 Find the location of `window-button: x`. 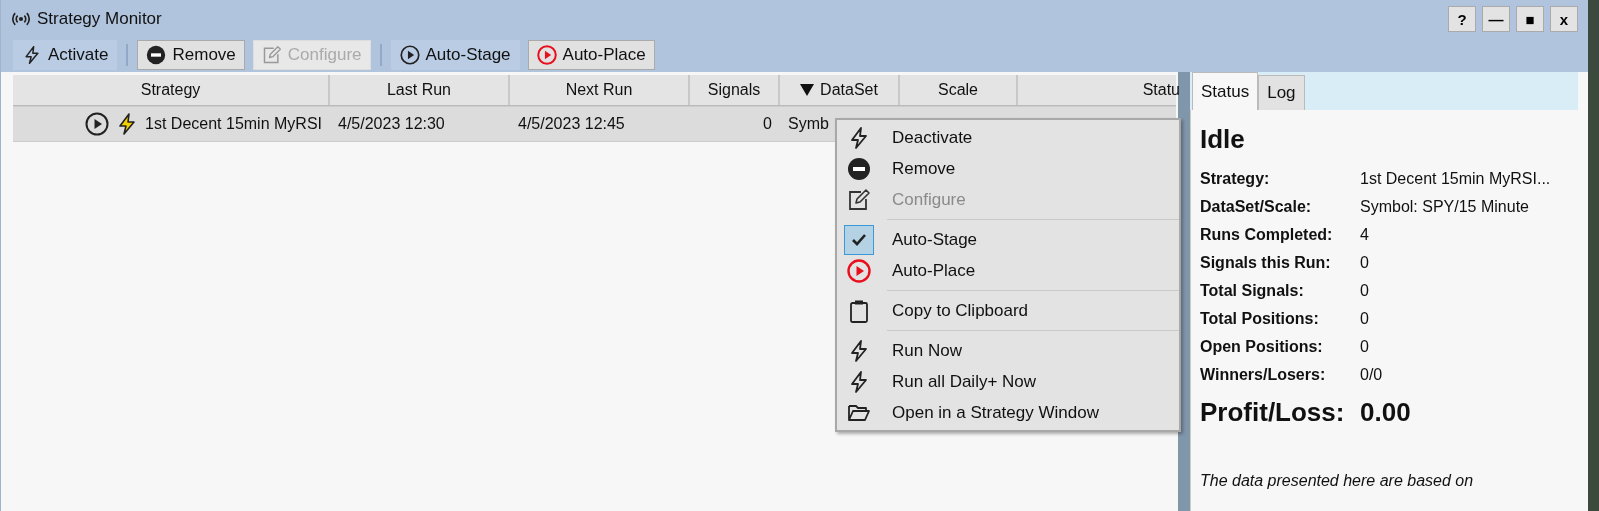

window-button: x is located at coordinates (1564, 19).